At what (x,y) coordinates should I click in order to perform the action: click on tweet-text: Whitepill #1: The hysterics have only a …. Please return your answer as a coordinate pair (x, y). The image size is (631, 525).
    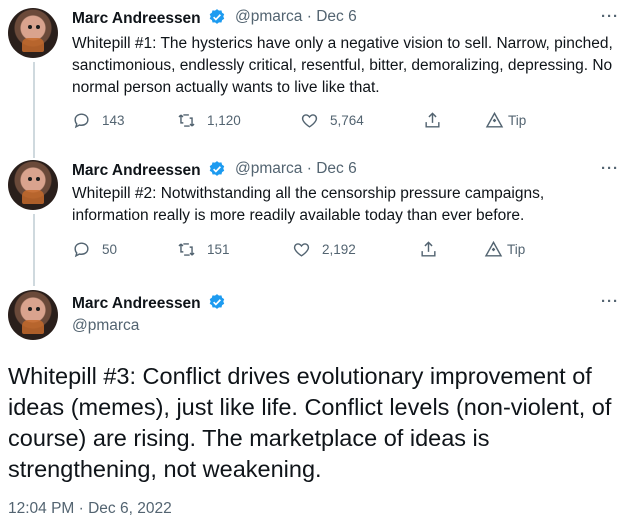
    Looking at the image, I should click on (342, 65).